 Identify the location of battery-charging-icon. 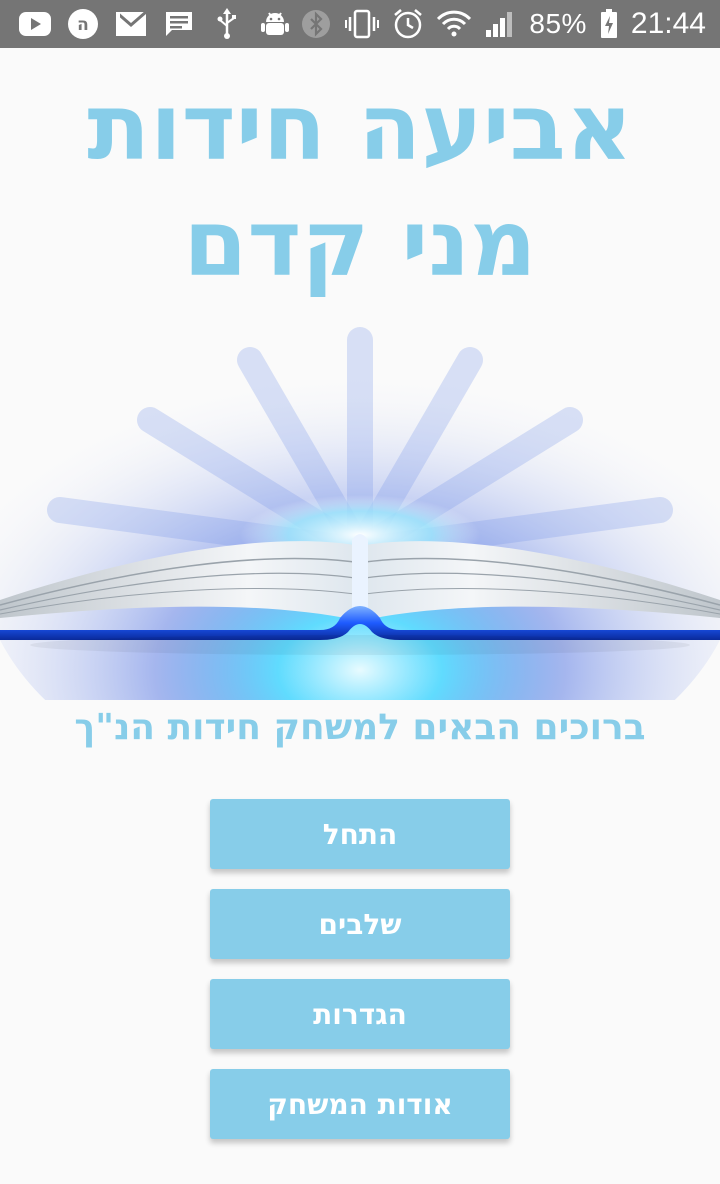
(609, 24).